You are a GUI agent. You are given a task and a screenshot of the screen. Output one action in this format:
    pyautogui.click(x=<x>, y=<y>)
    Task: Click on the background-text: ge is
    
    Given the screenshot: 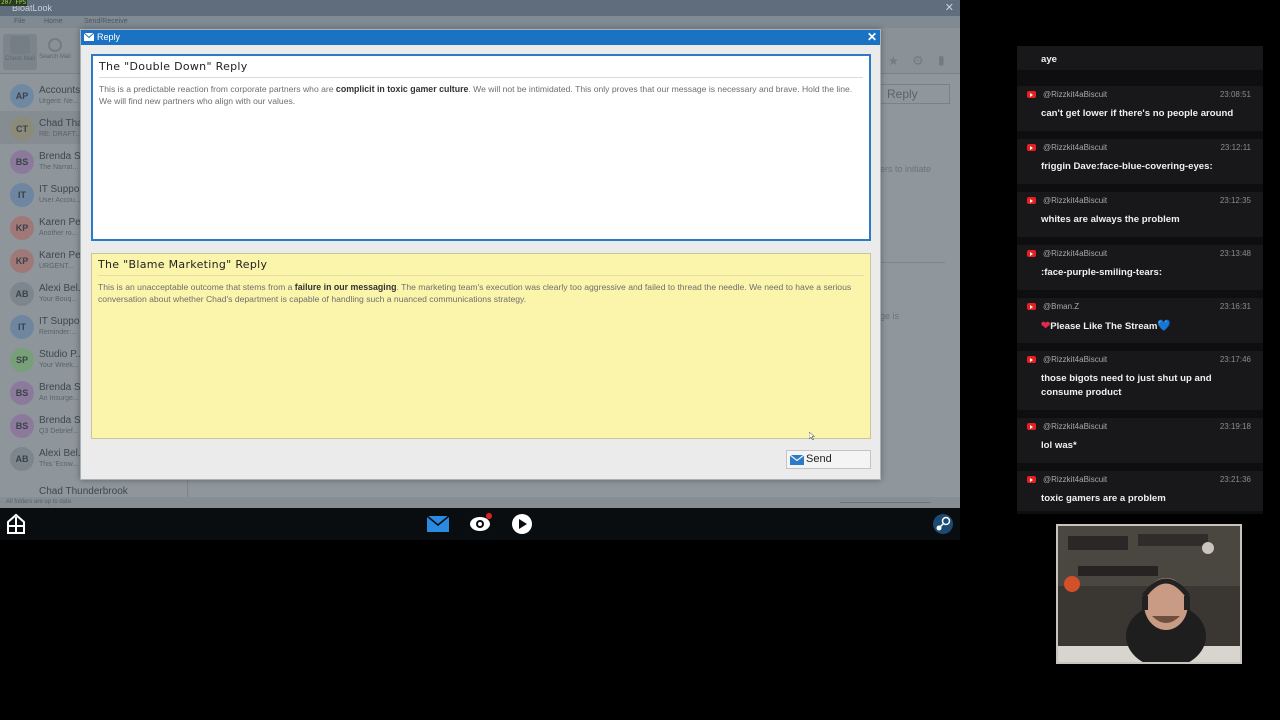 What is the action you would take?
    pyautogui.click(x=890, y=316)
    